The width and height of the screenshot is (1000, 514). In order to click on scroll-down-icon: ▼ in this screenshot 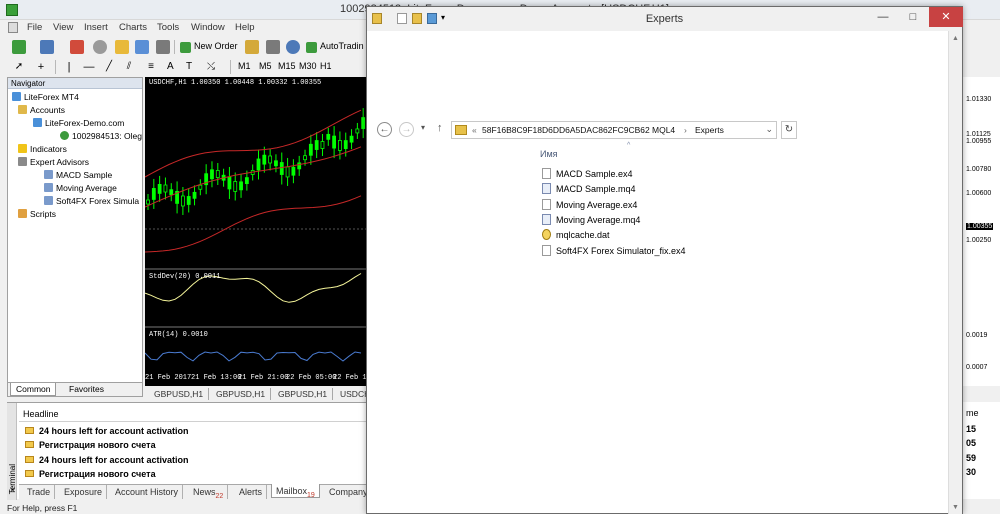, I will do `click(955, 507)`.